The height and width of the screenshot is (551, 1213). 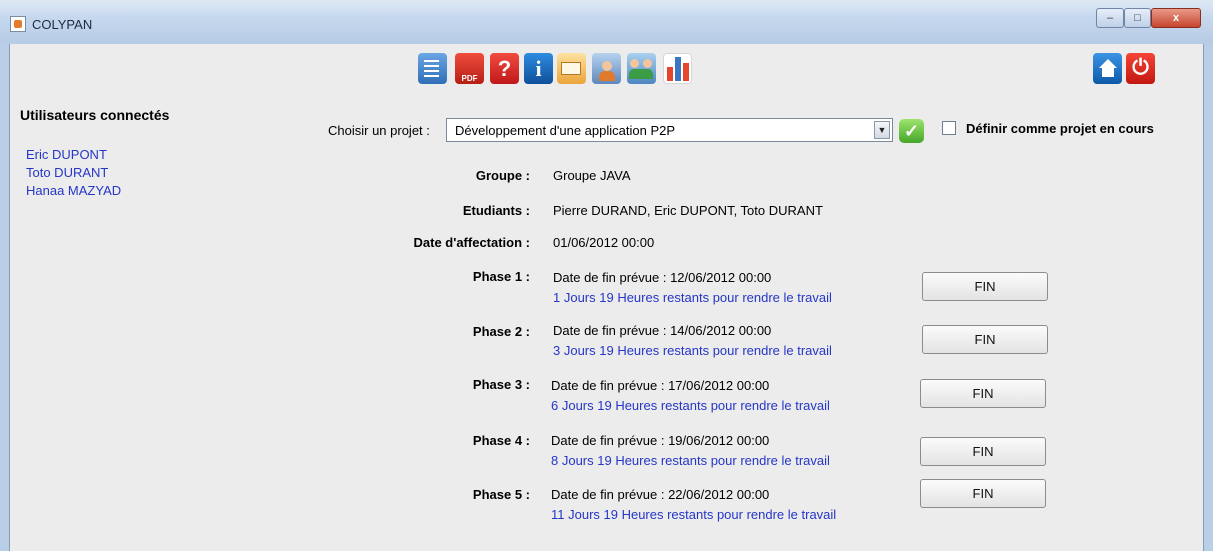 What do you see at coordinates (95, 115) in the screenshot?
I see `connected-users-title: Utilisateurs connectés` at bounding box center [95, 115].